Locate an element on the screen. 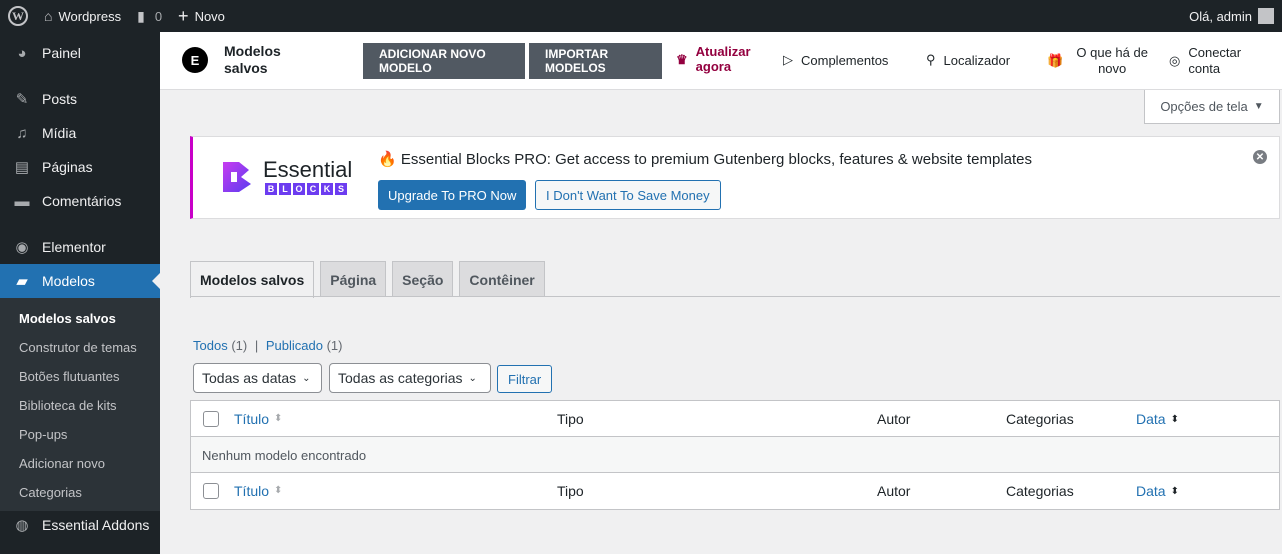  sidebar-item-label: Mídia is located at coordinates (59, 133).